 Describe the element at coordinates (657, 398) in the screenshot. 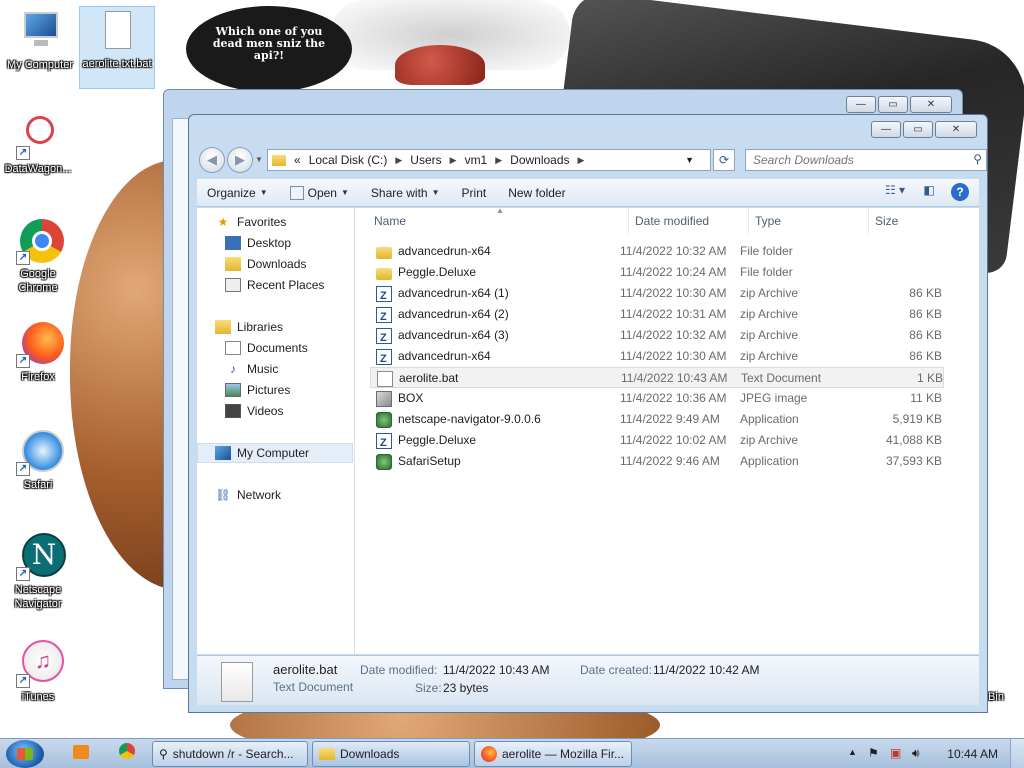

I see `file-row: BOX 11/4/2022 10:36 AM JPEG image 11 KB` at that location.